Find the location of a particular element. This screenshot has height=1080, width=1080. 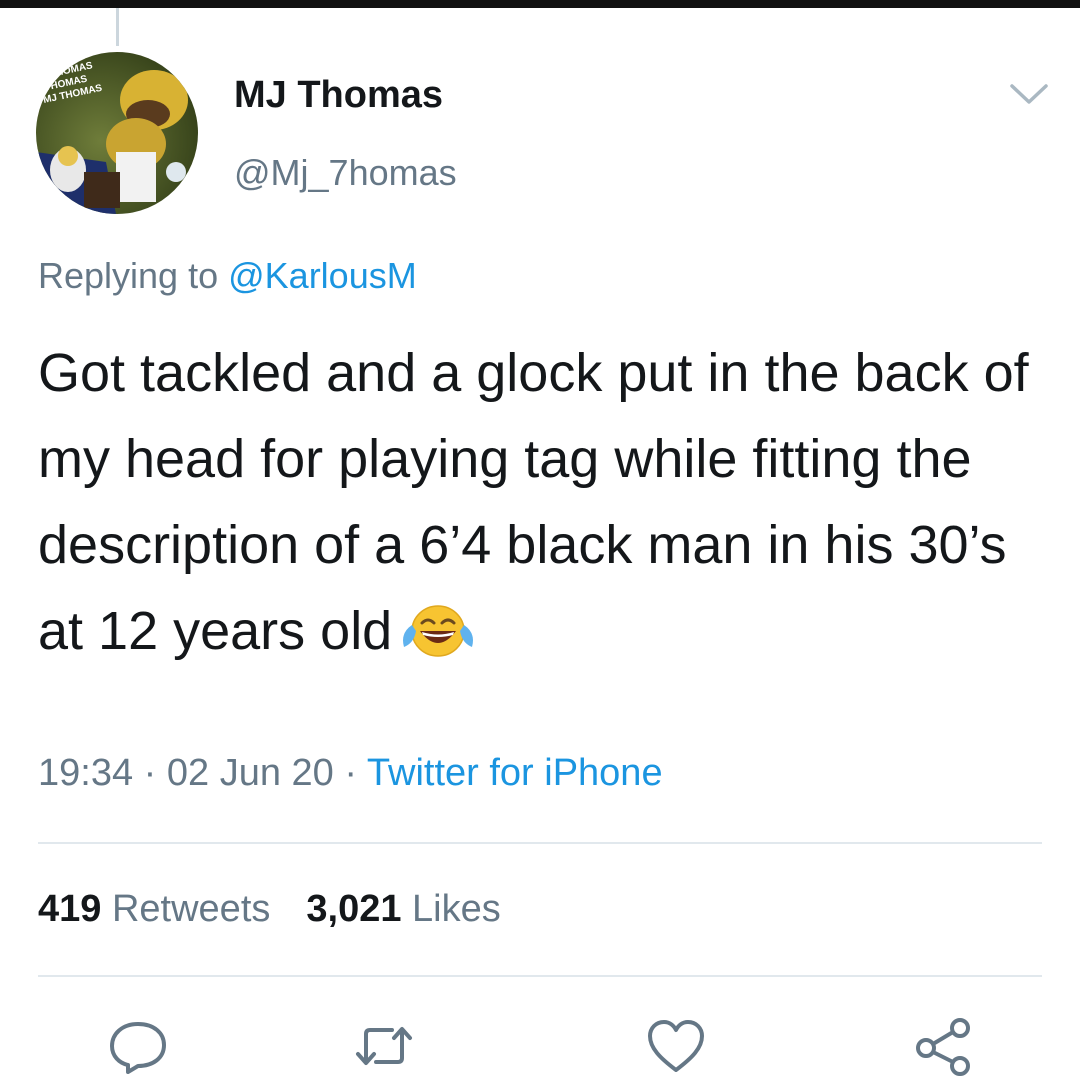

user-handle: @Mj_7homas is located at coordinates (345, 173).